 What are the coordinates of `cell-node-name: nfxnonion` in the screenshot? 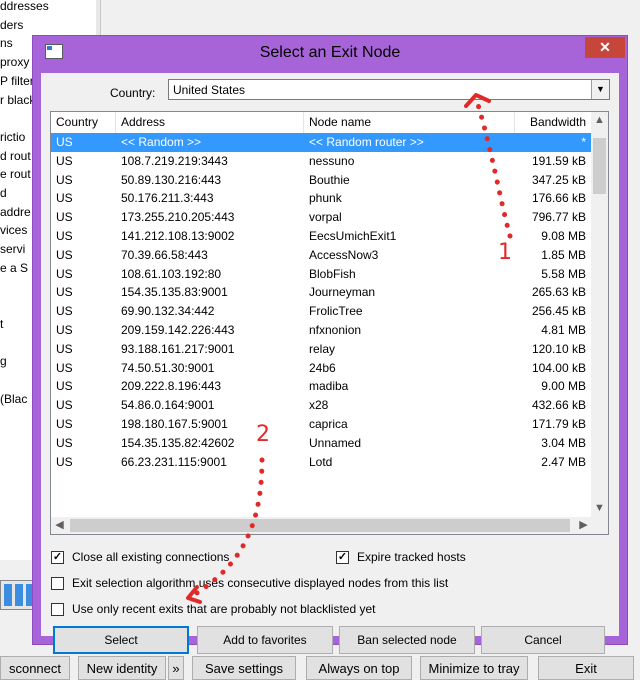 It's located at (335, 330).